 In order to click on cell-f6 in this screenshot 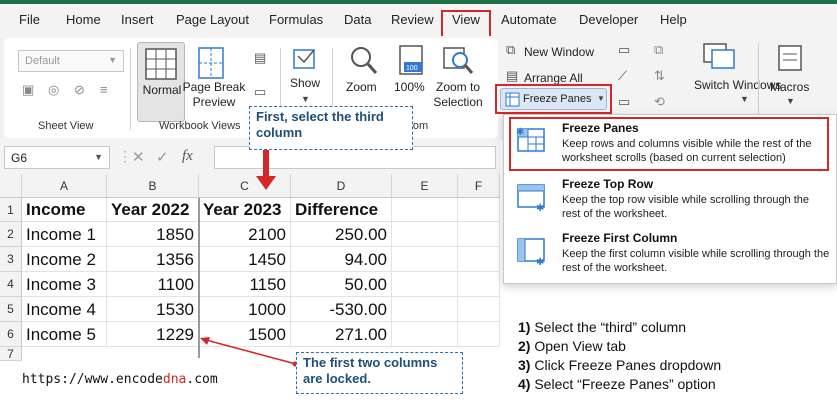, I will do `click(479, 334)`.